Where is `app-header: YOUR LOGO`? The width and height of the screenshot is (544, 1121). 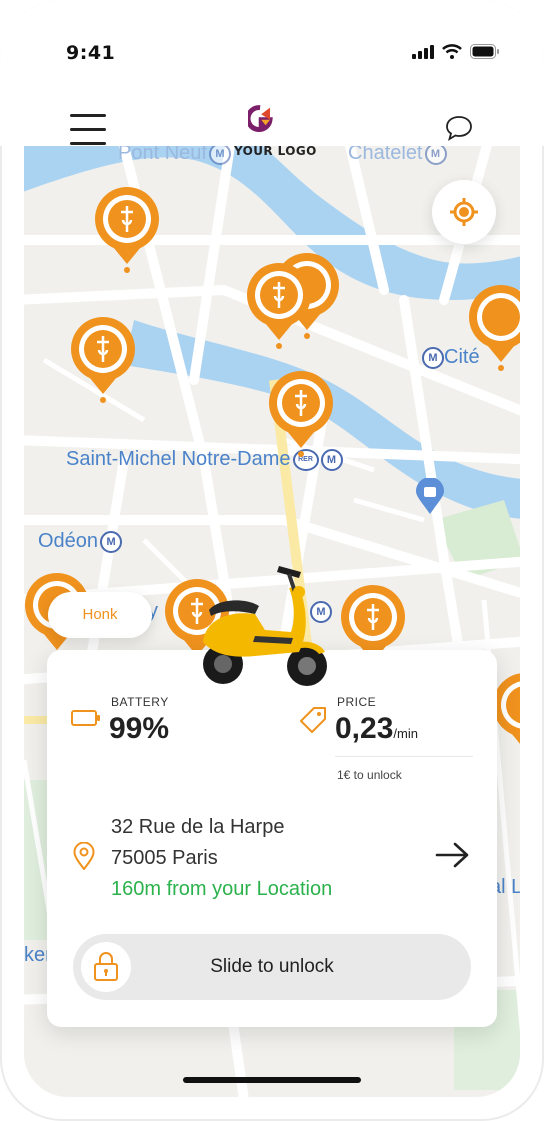
app-header: YOUR LOGO is located at coordinates (272, 124).